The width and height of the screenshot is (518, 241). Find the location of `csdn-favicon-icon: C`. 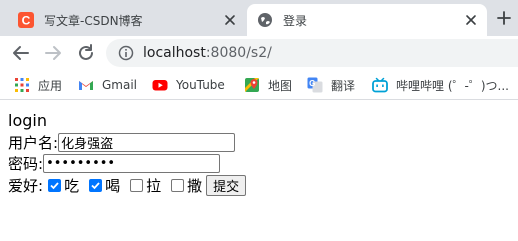

csdn-favicon-icon: C is located at coordinates (26, 20).